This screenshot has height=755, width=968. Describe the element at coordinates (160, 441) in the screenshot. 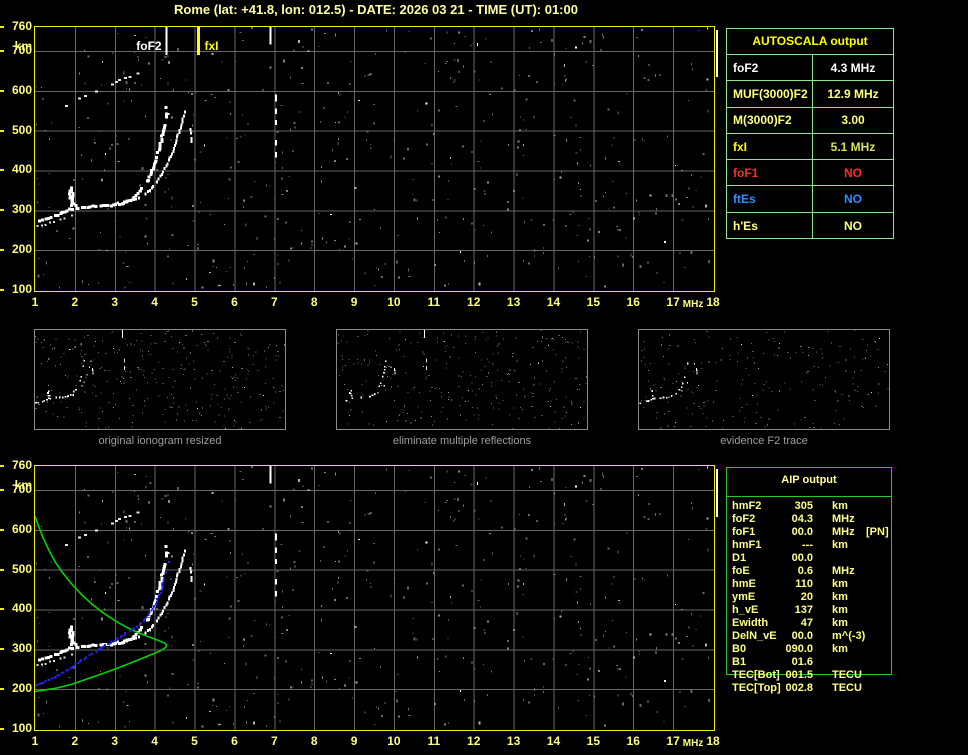

I see `thumbnail-caption: original ionogram resized` at that location.